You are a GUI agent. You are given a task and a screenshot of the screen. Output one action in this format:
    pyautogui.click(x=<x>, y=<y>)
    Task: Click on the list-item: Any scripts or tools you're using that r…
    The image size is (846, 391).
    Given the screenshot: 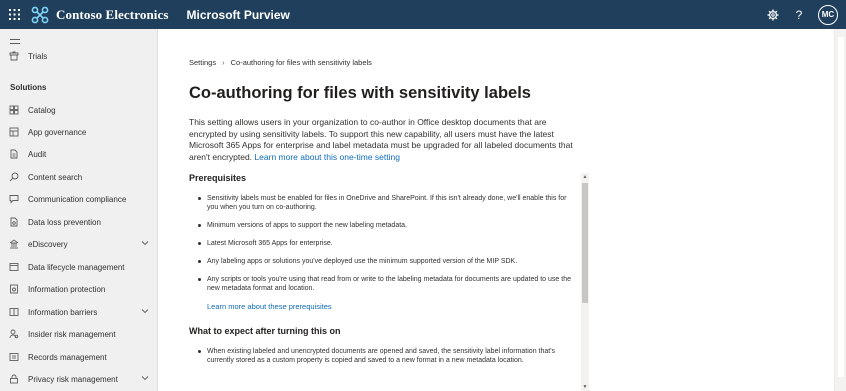 What is the action you would take?
    pyautogui.click(x=382, y=284)
    